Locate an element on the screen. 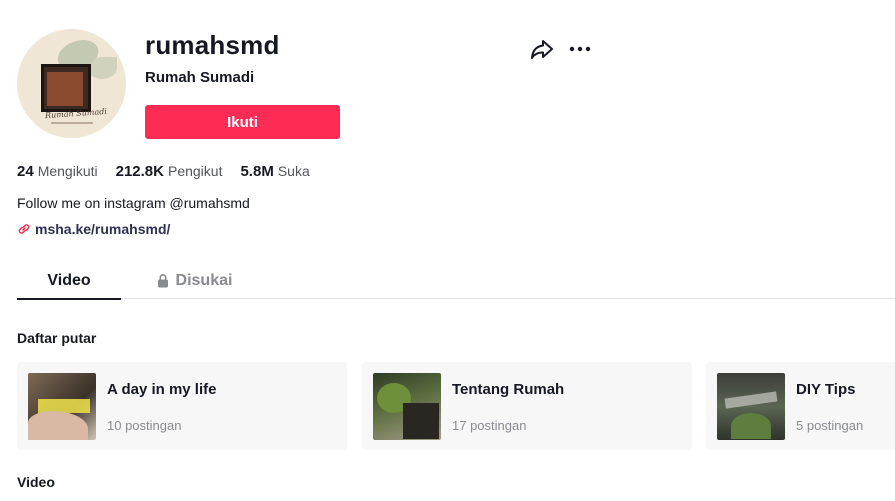  profile-bio: Follow me on instagram @rumahsmd is located at coordinates (133, 203).